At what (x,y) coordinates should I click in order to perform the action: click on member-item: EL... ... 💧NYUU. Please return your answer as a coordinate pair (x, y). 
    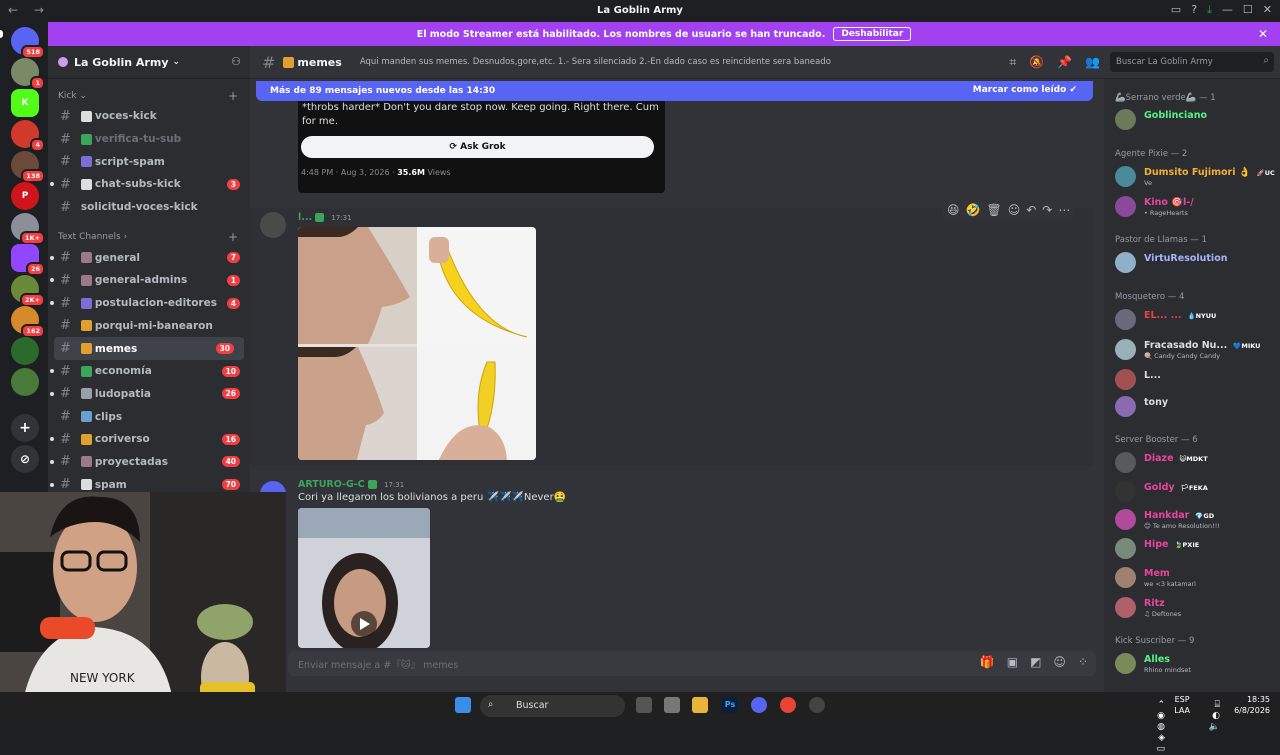
    Looking at the image, I should click on (1195, 320).